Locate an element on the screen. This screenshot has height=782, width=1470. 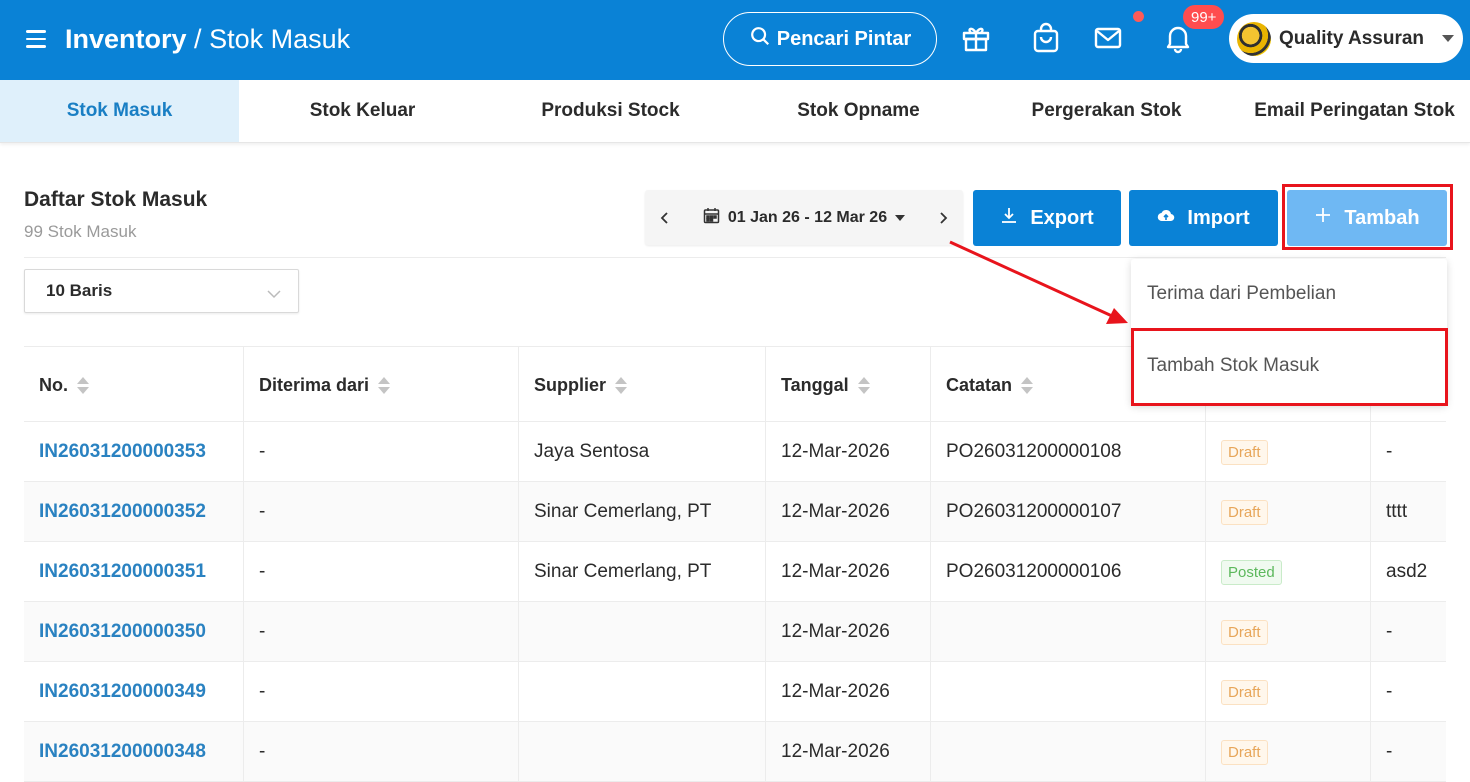
date-range-picker: 01 Jan 26 - 12 Mar 26 is located at coordinates (804, 217).